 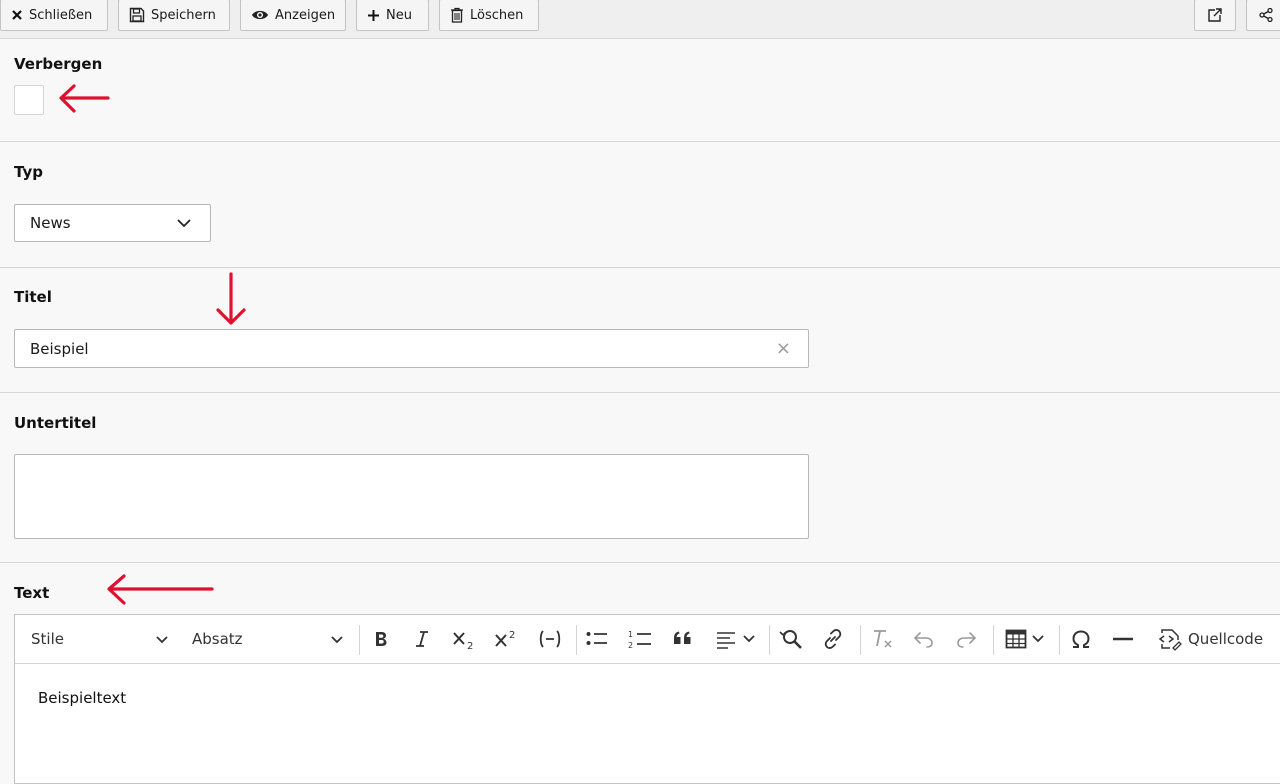 I want to click on subscript-button: 2, so click(x=465, y=639).